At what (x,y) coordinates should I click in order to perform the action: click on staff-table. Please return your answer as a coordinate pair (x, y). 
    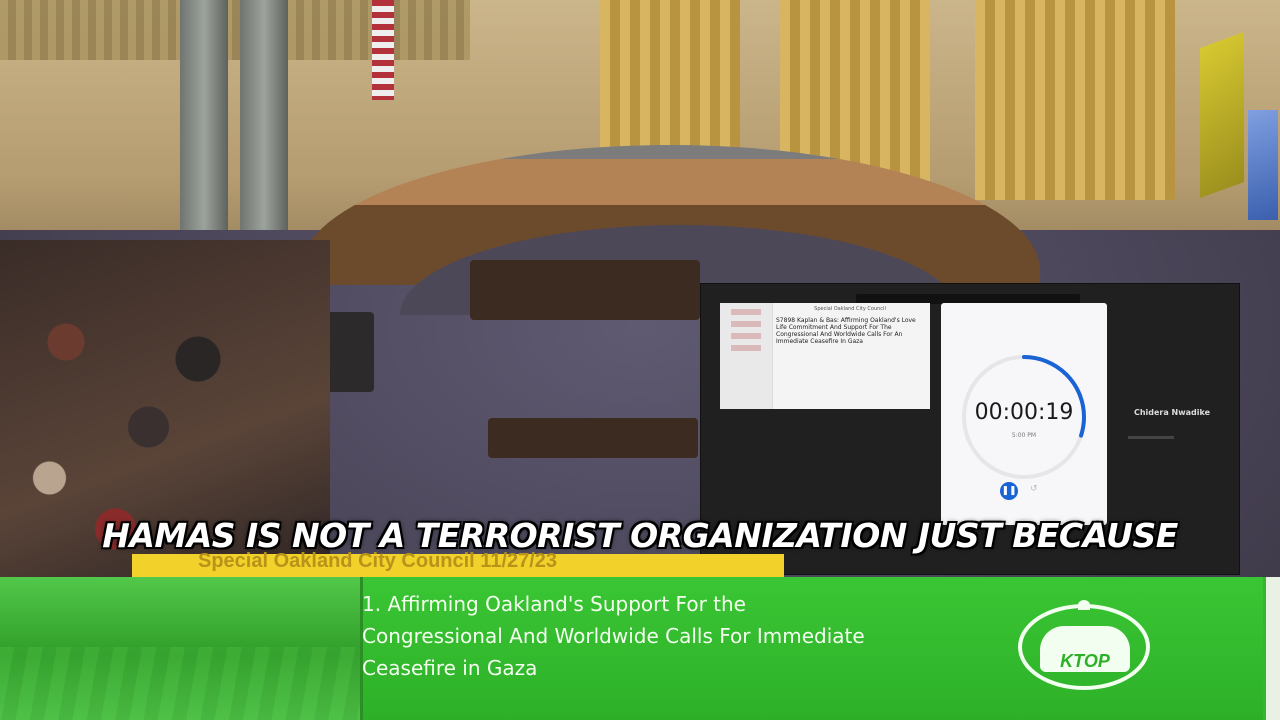
    Looking at the image, I should click on (593, 438).